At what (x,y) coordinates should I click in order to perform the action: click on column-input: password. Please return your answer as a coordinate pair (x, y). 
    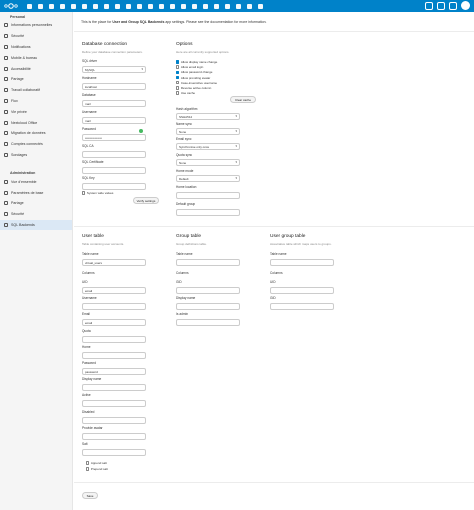
    Looking at the image, I should click on (114, 371).